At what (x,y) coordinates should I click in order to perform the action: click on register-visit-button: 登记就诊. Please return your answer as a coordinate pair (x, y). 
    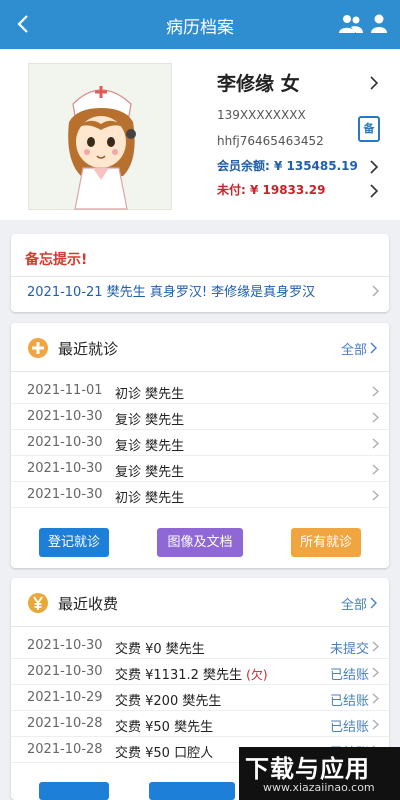
    Looking at the image, I should click on (74, 542).